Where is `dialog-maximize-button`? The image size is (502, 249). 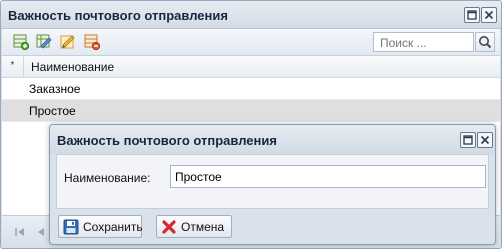 dialog-maximize-button is located at coordinates (468, 140).